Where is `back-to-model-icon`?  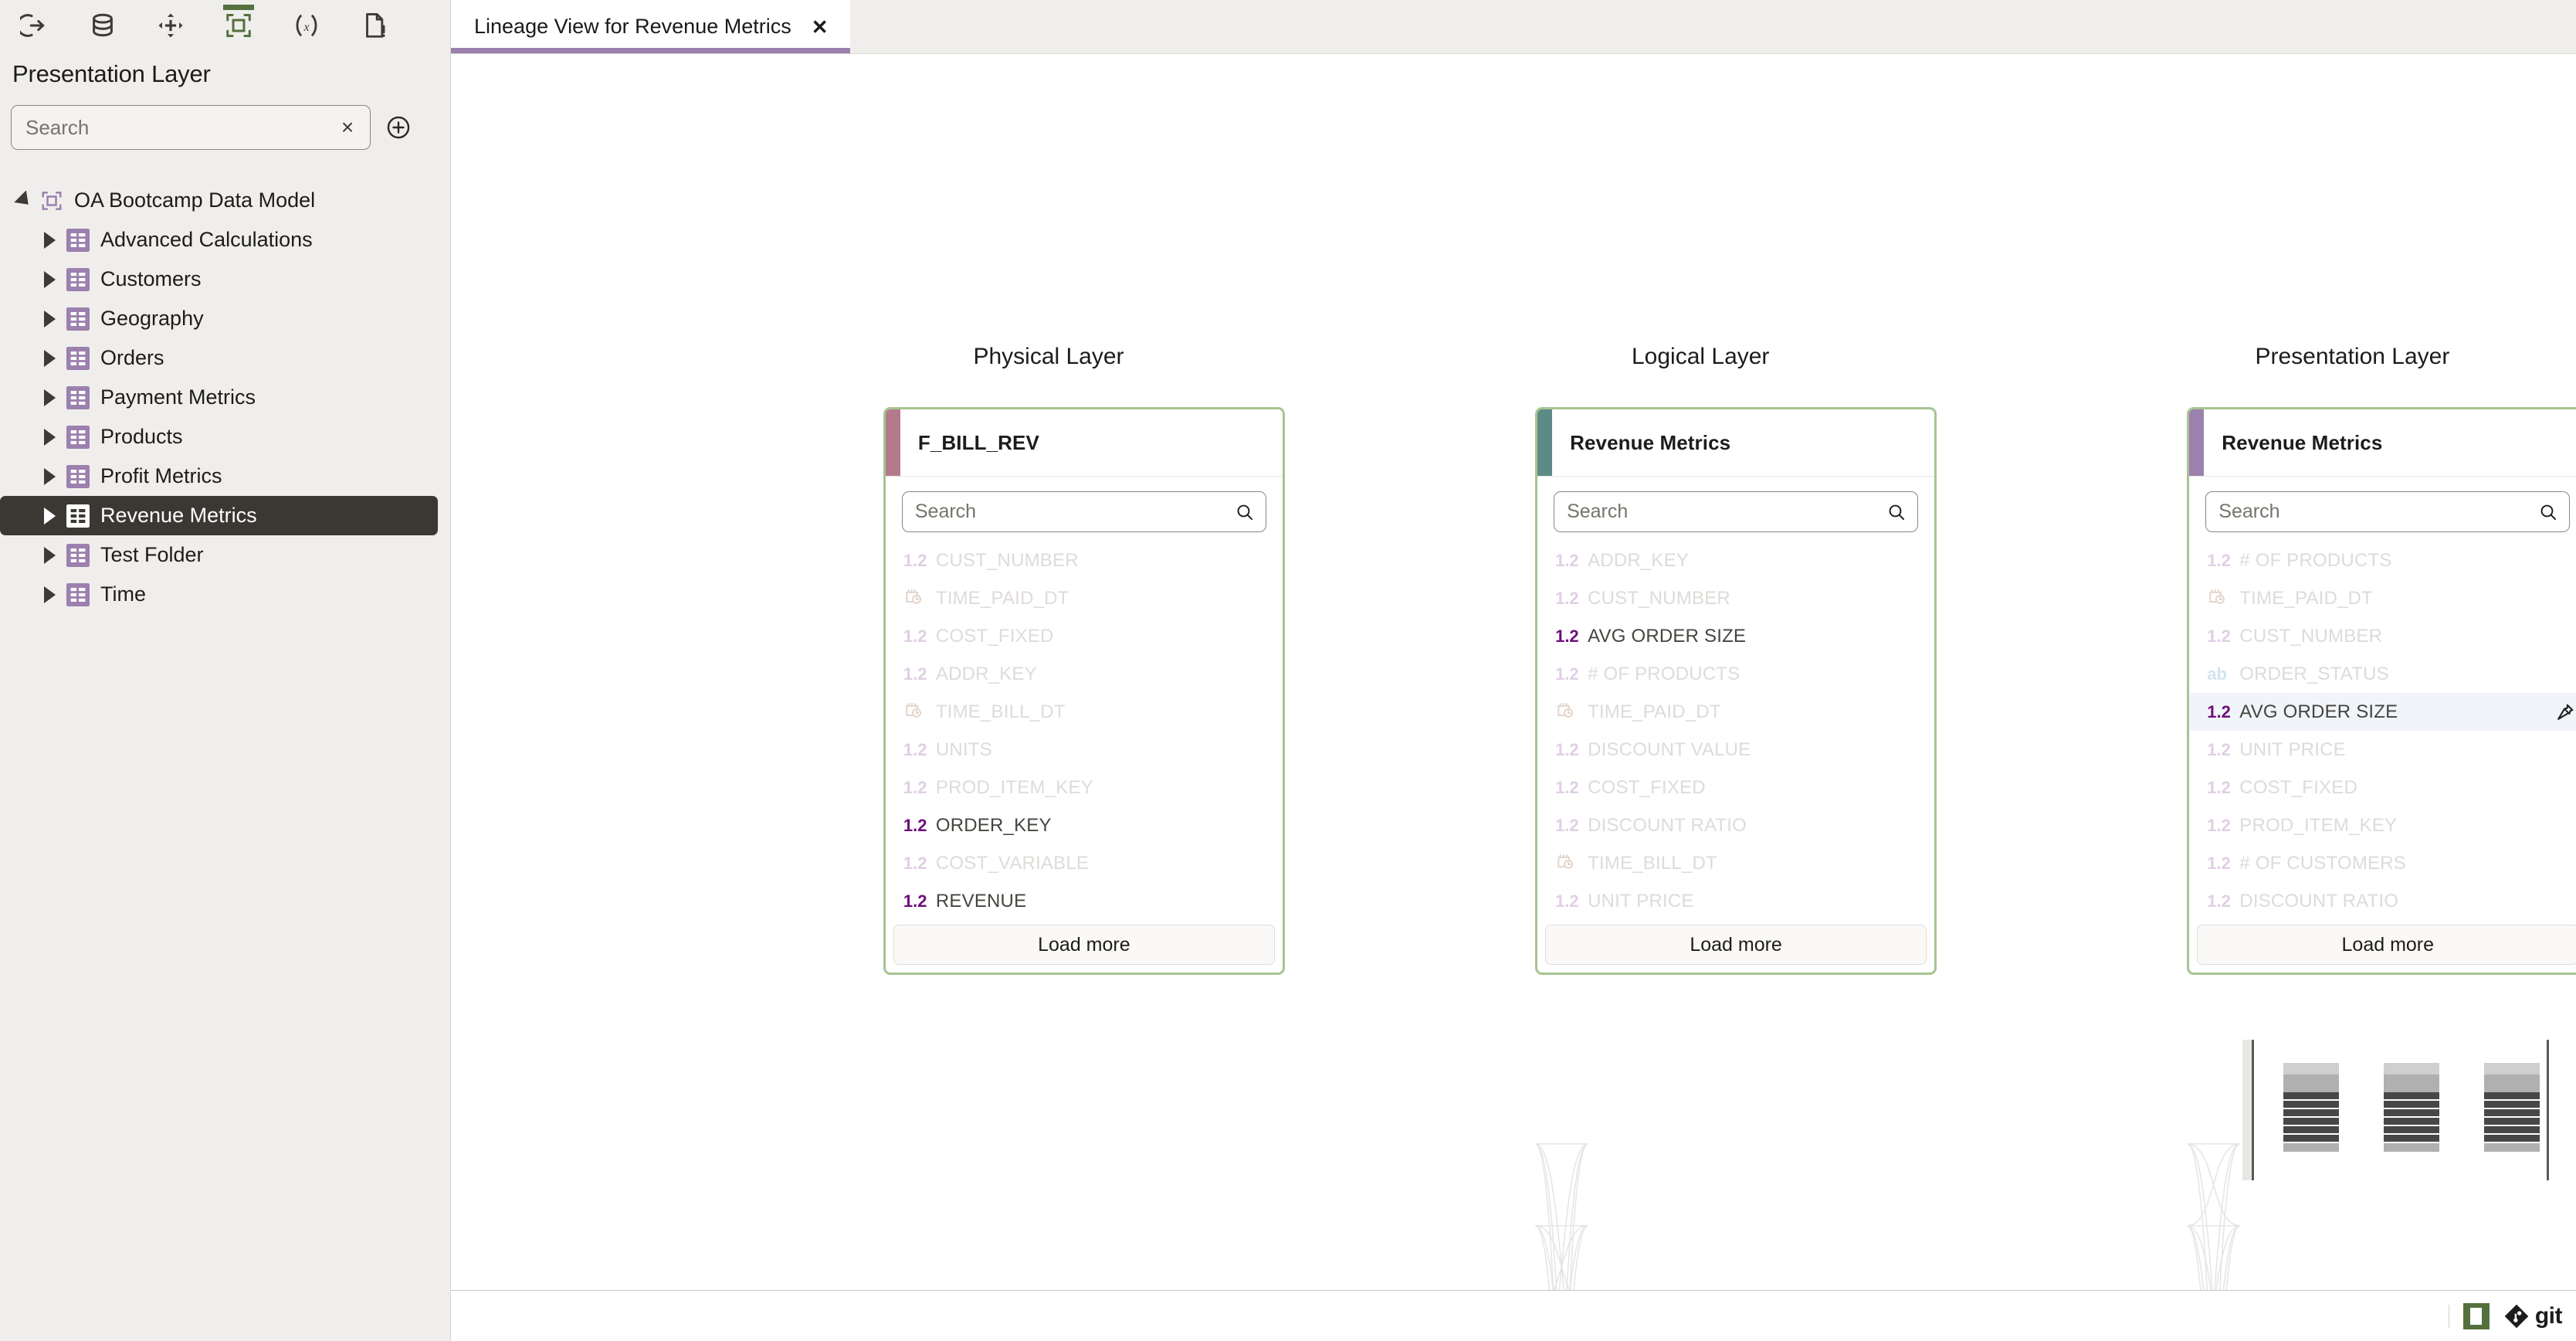 back-to-model-icon is located at coordinates (35, 25).